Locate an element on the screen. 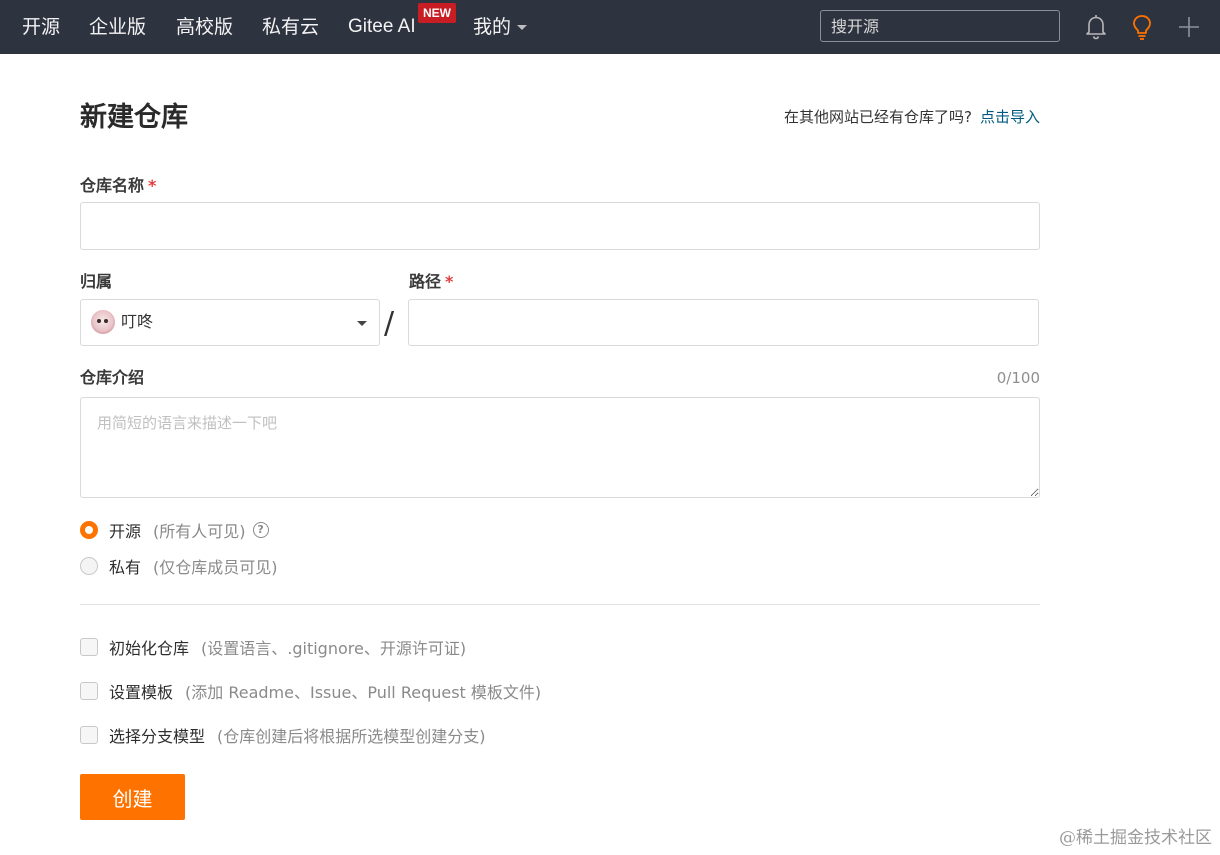 The height and width of the screenshot is (855, 1220). radio-public is located at coordinates (89, 530).